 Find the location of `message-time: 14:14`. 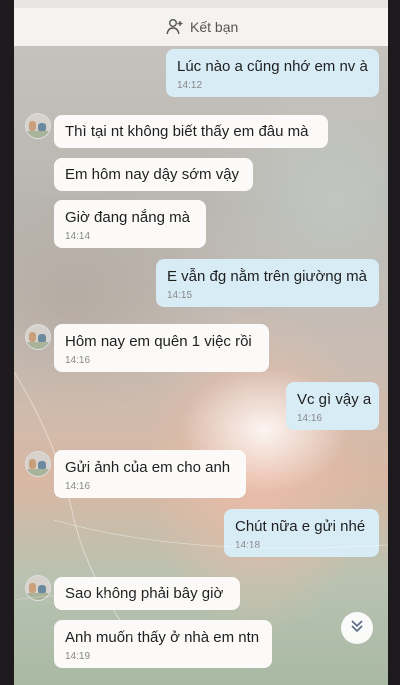

message-time: 14:14 is located at coordinates (78, 236).